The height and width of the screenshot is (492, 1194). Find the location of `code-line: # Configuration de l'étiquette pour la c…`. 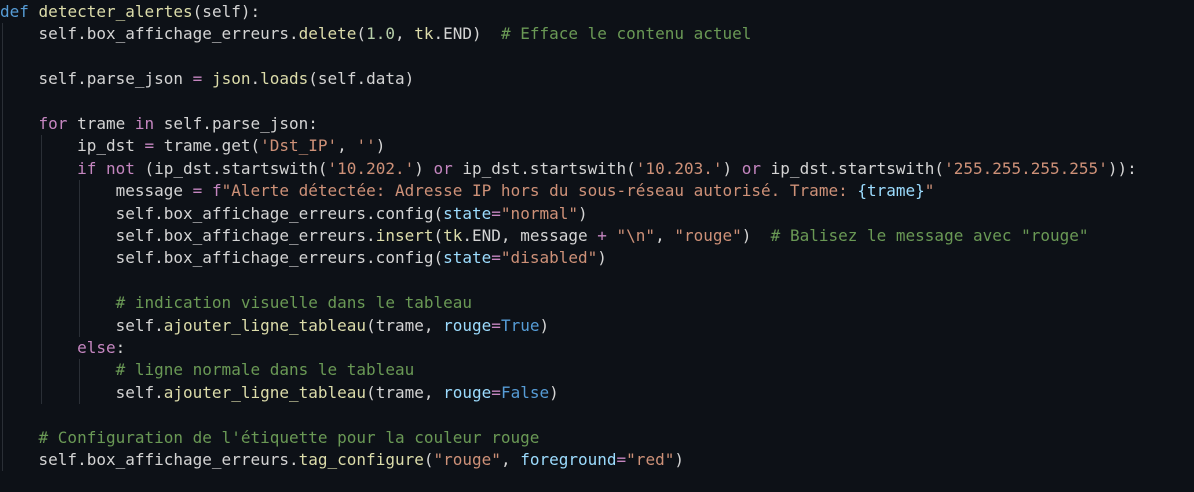

code-line: # Configuration de l'étiquette pour la c… is located at coordinates (270, 438).